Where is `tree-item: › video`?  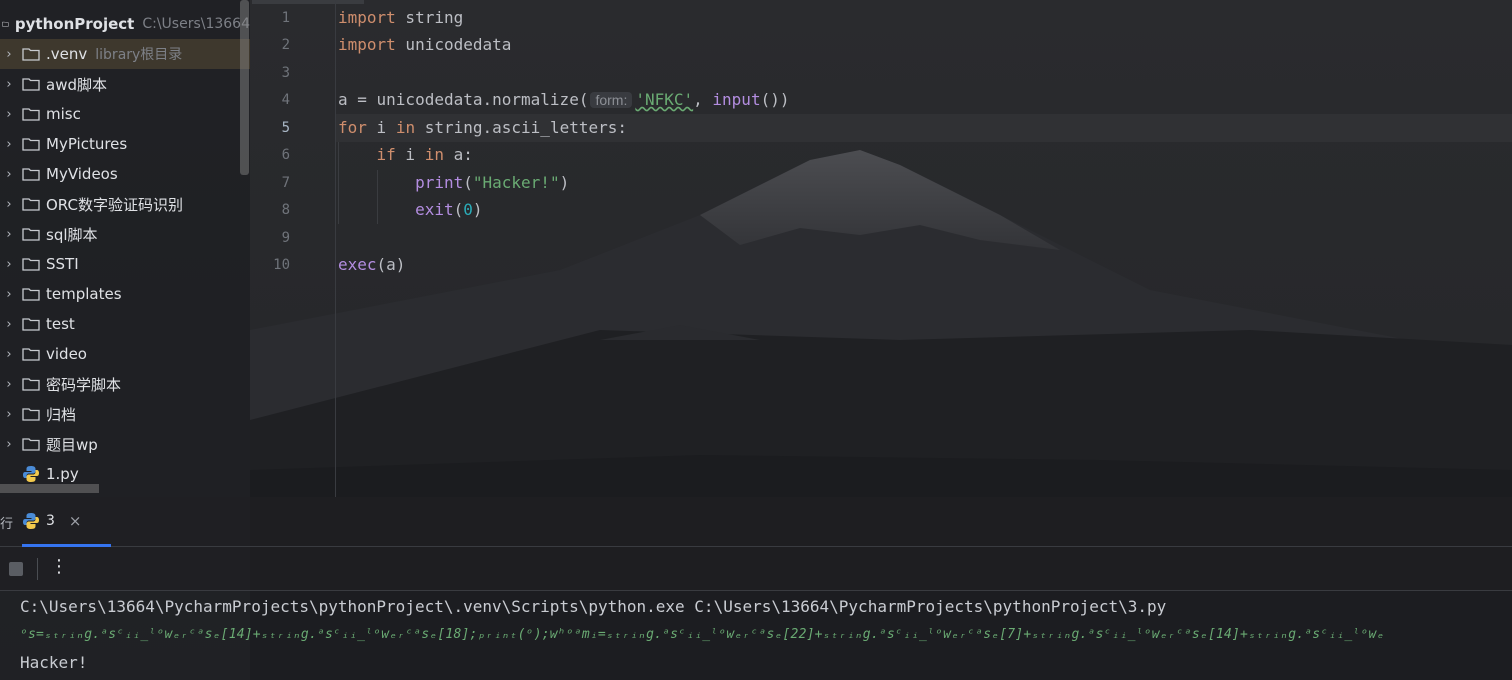
tree-item: › video is located at coordinates (125, 354).